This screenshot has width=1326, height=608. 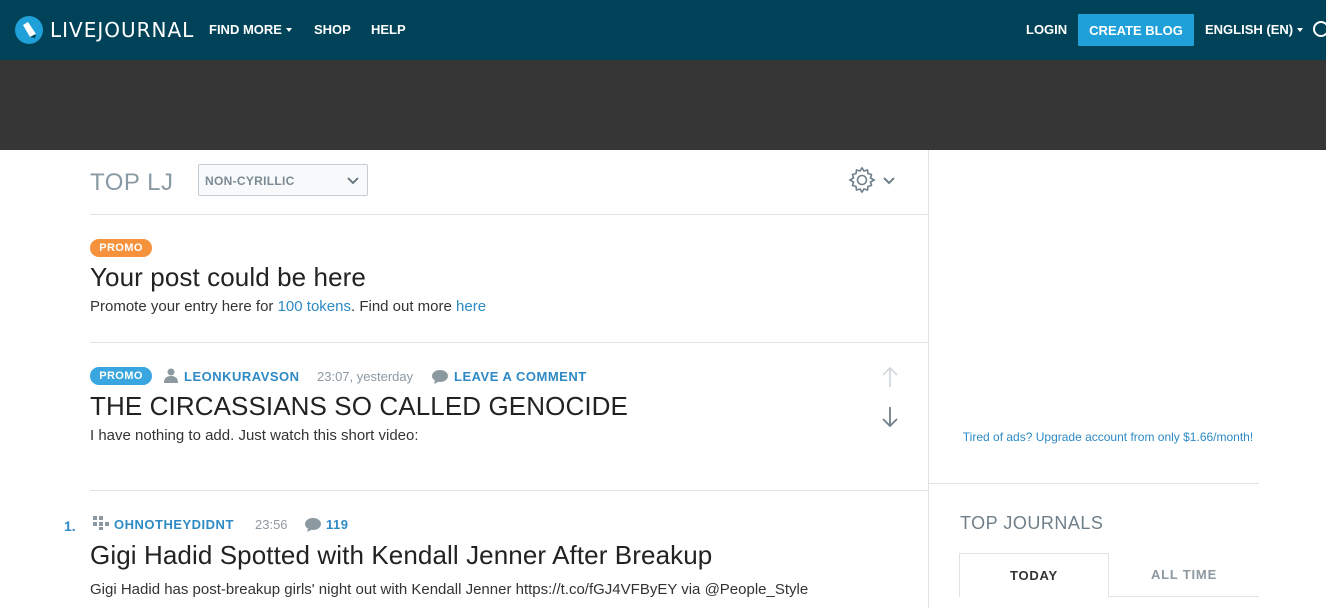 What do you see at coordinates (242, 376) in the screenshot?
I see `author-link: LEONKURAVSON` at bounding box center [242, 376].